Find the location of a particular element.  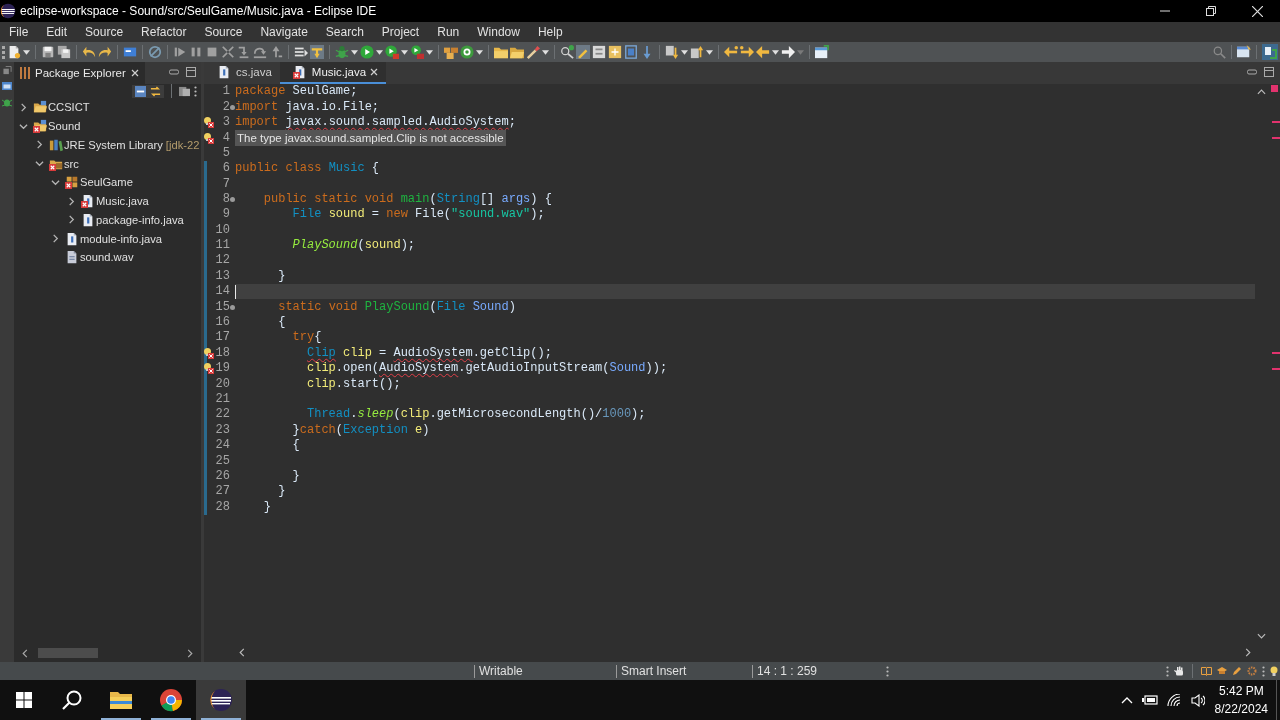

pause-icon is located at coordinates (196, 52).